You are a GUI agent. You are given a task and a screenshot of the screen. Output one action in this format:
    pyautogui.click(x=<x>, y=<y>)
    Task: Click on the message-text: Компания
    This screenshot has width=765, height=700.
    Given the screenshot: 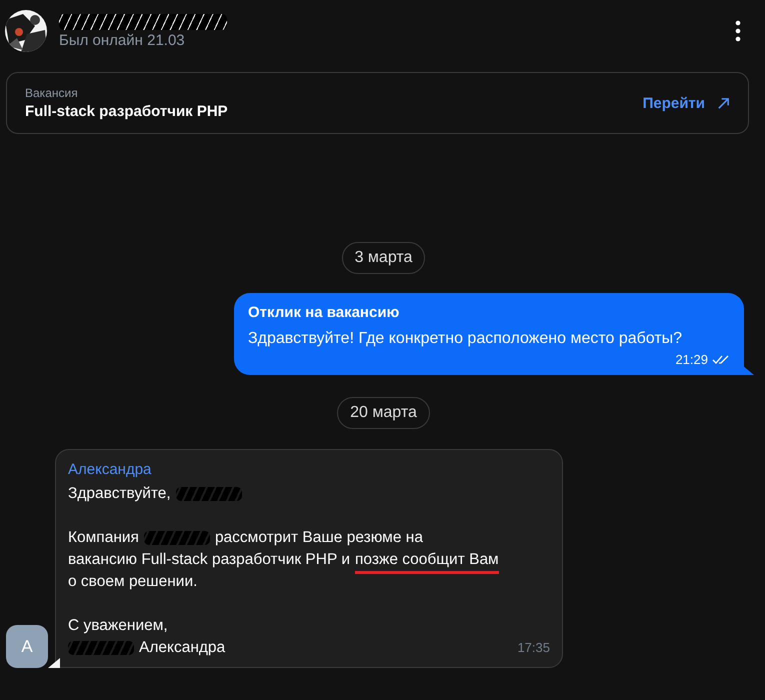 What is the action you would take?
    pyautogui.click(x=103, y=538)
    